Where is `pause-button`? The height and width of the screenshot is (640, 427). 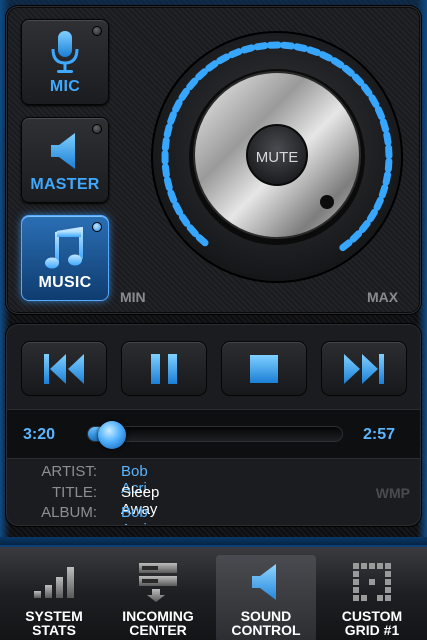
pause-button is located at coordinates (164, 368).